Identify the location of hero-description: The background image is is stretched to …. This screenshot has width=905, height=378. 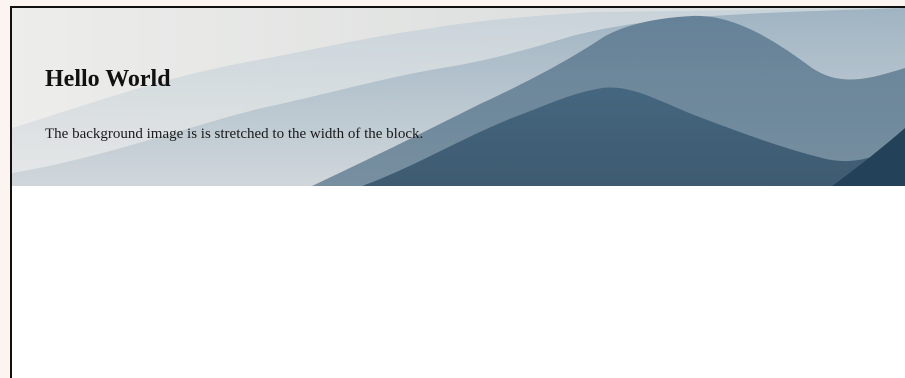
(234, 134).